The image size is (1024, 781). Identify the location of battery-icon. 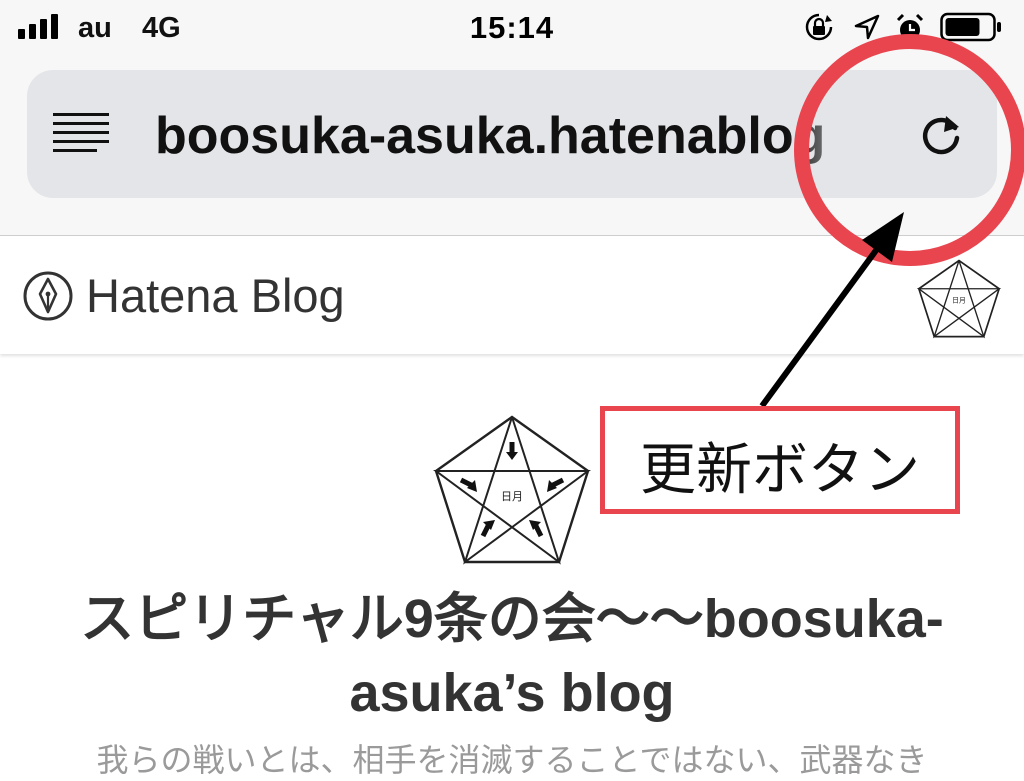
(970, 27).